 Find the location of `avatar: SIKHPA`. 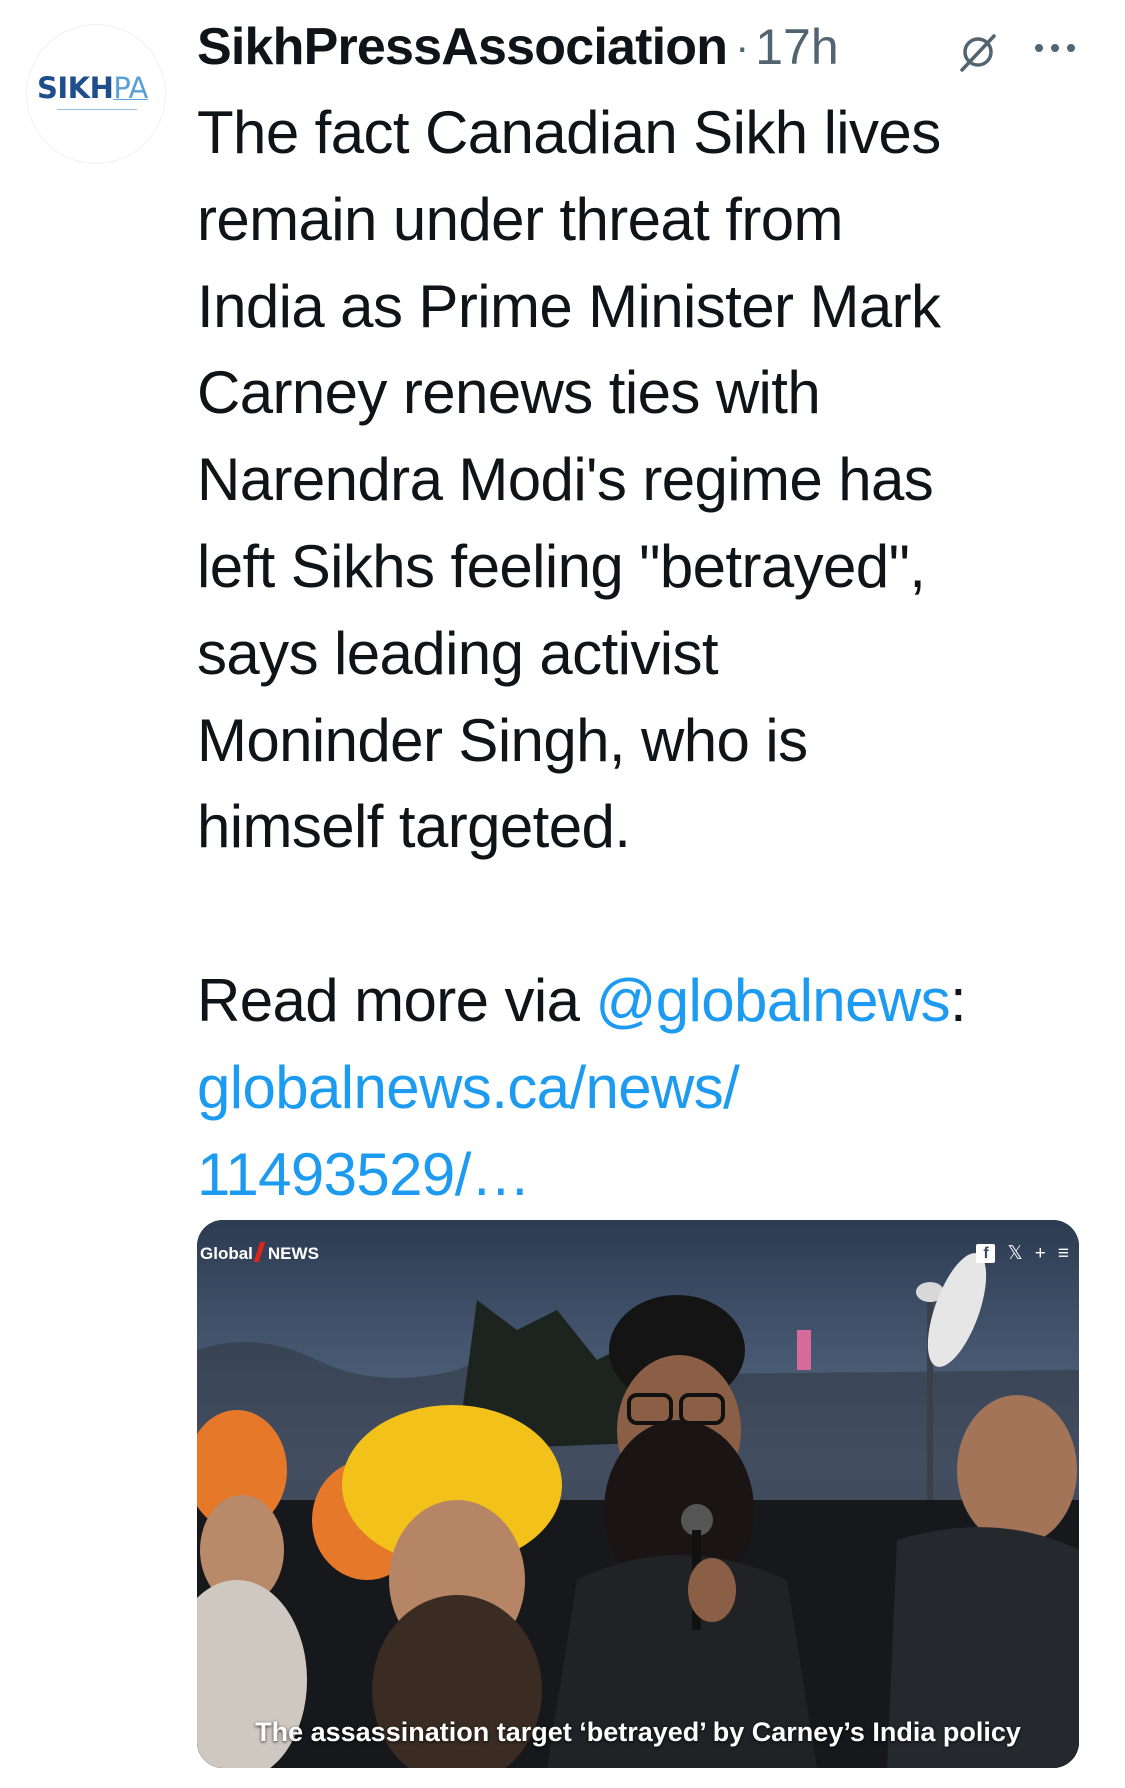

avatar: SIKHPA is located at coordinates (96, 94).